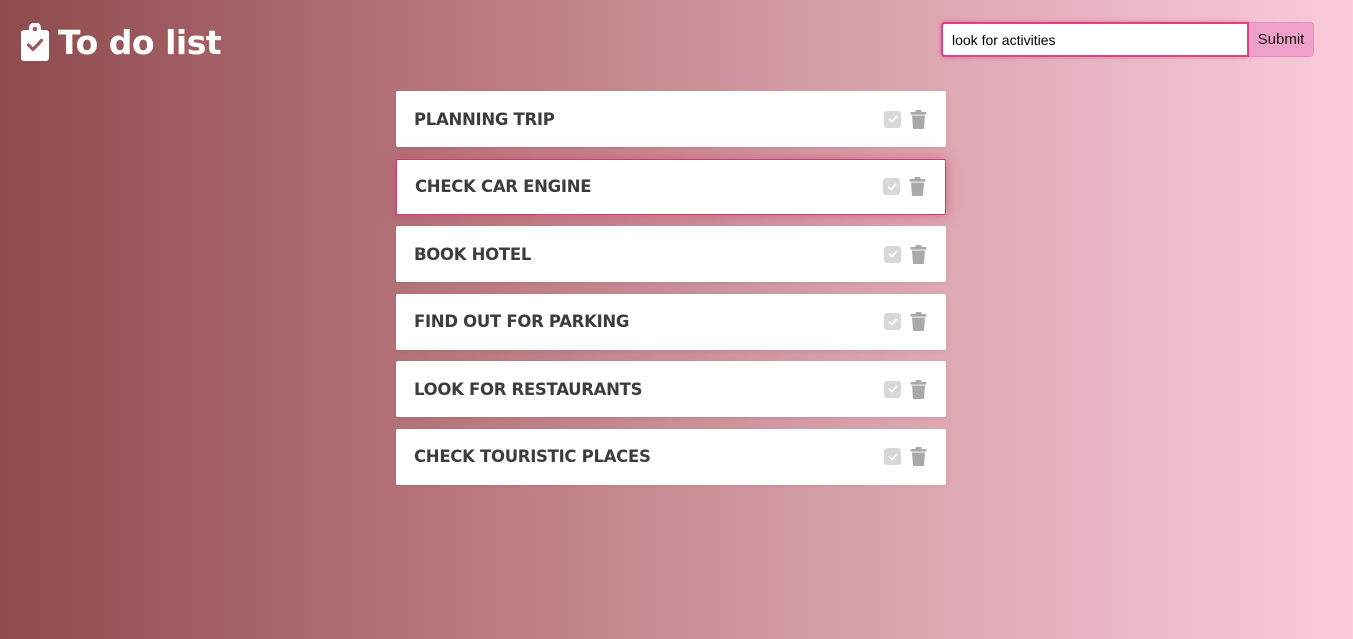 The height and width of the screenshot is (639, 1353). What do you see at coordinates (671, 254) in the screenshot?
I see `todo-item: BOOK HOTEL` at bounding box center [671, 254].